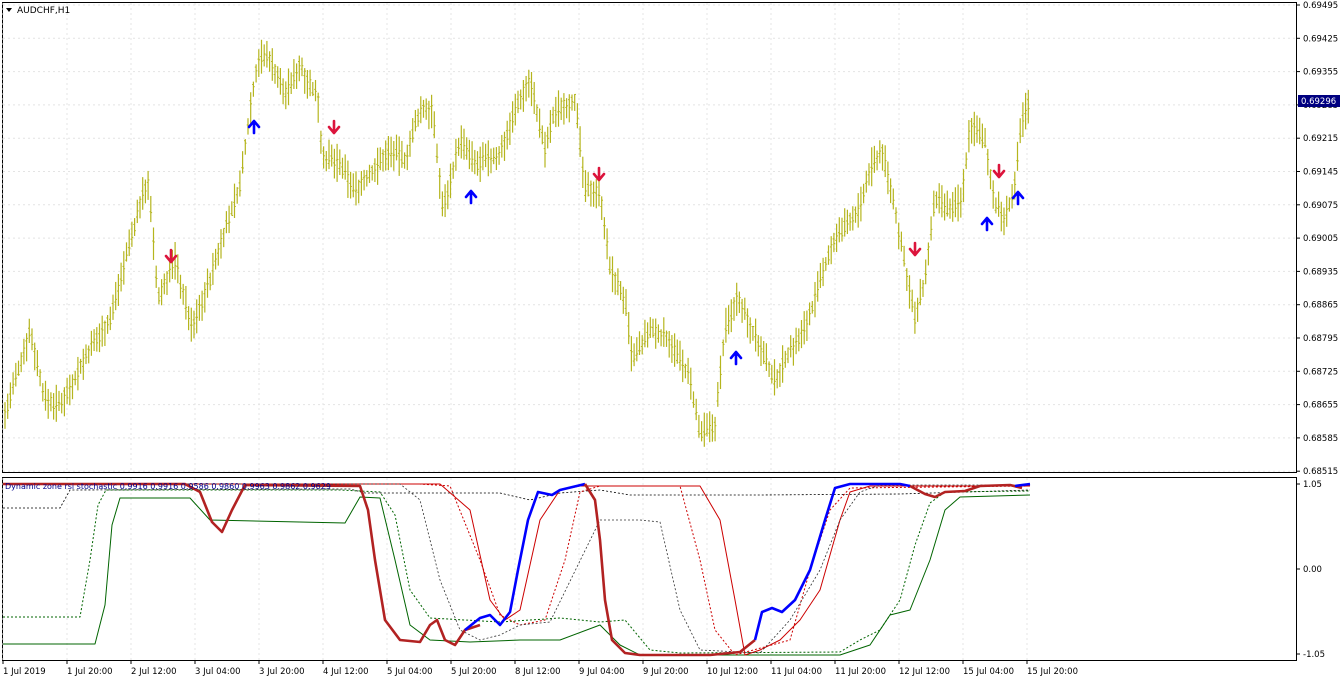 This screenshot has height=686, width=1344. What do you see at coordinates (602, 672) in the screenshot?
I see `time-tick-label: 9 Jul 04:00` at bounding box center [602, 672].